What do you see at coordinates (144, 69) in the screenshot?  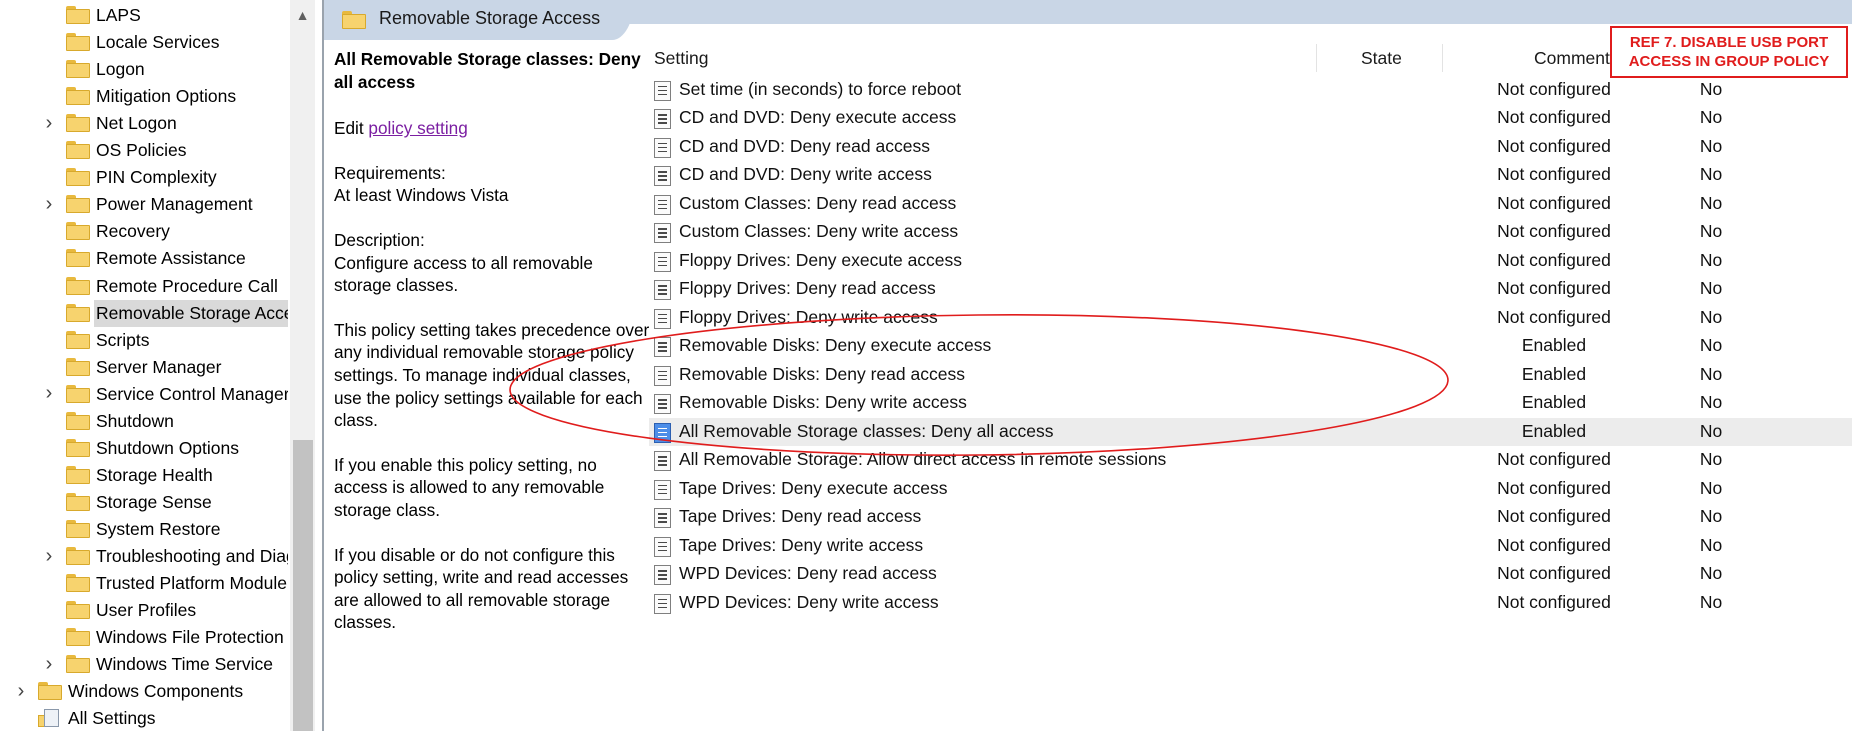 I see `tree-item: Logon` at bounding box center [144, 69].